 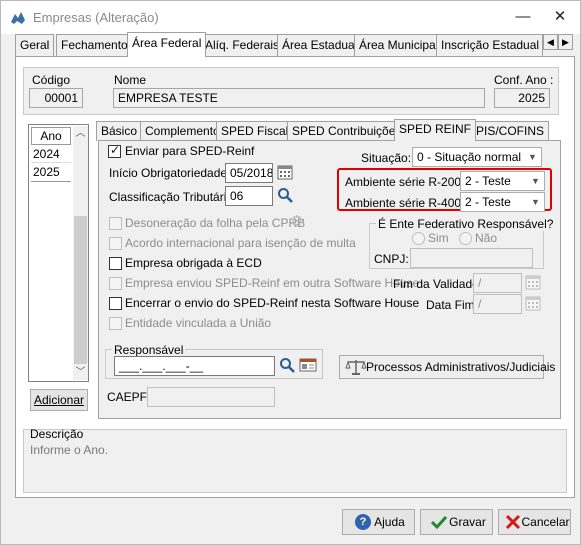 What do you see at coordinates (391, 259) in the screenshot?
I see `cnpj-label: CNPJ:` at bounding box center [391, 259].